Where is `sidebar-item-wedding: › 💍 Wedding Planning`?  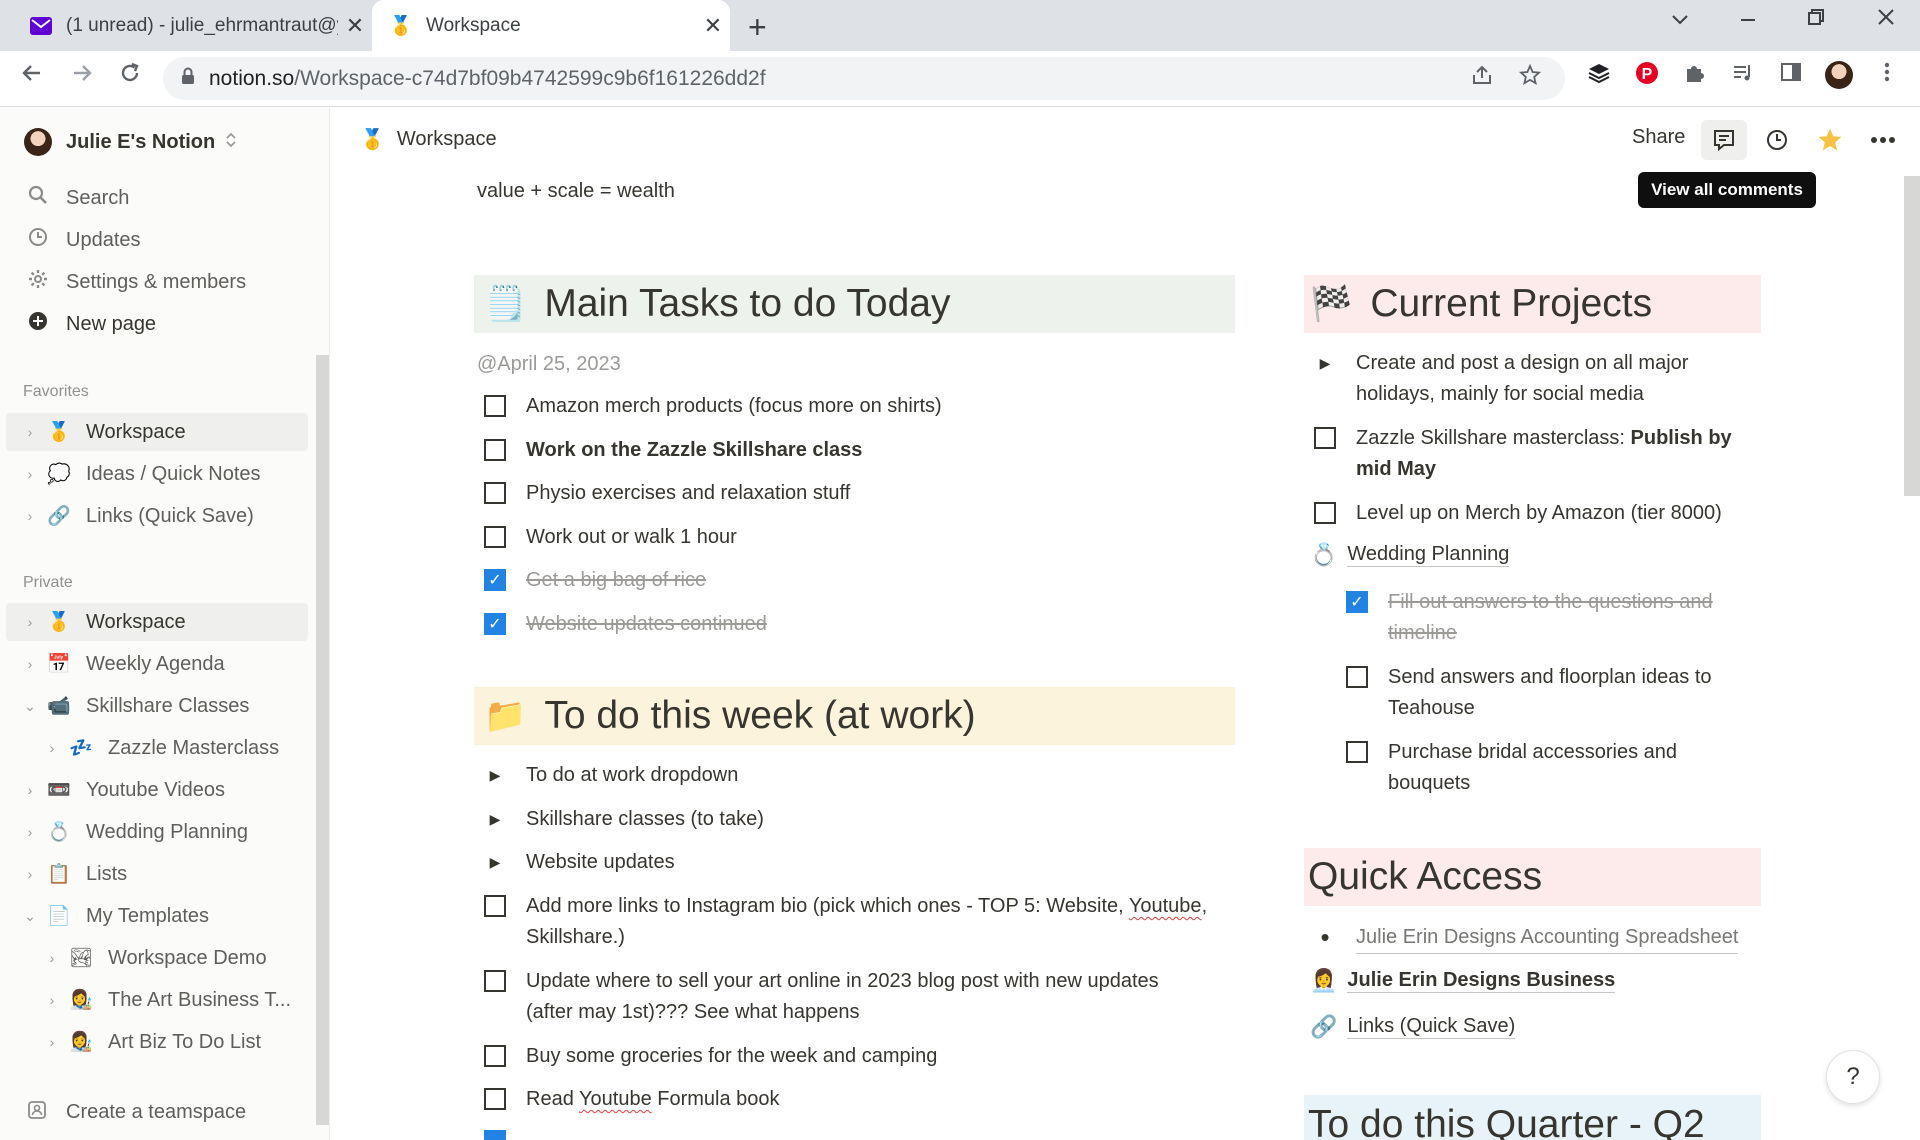
sidebar-item-wedding: › 💍 Wedding Planning is located at coordinates (157, 832).